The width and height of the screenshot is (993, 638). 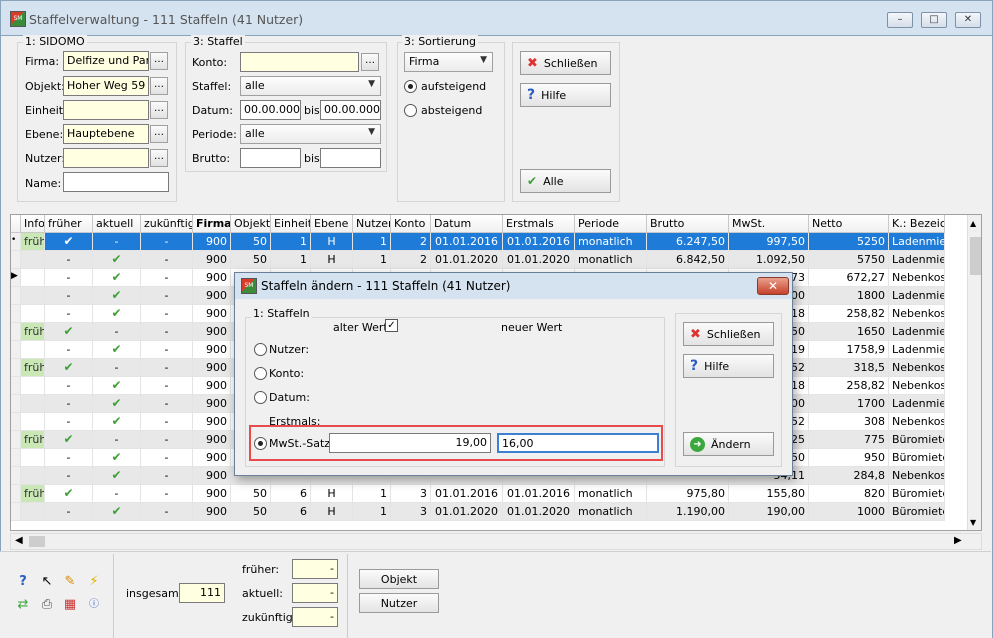 What do you see at coordinates (47, 582) in the screenshot?
I see `pointer-icon: ↖` at bounding box center [47, 582].